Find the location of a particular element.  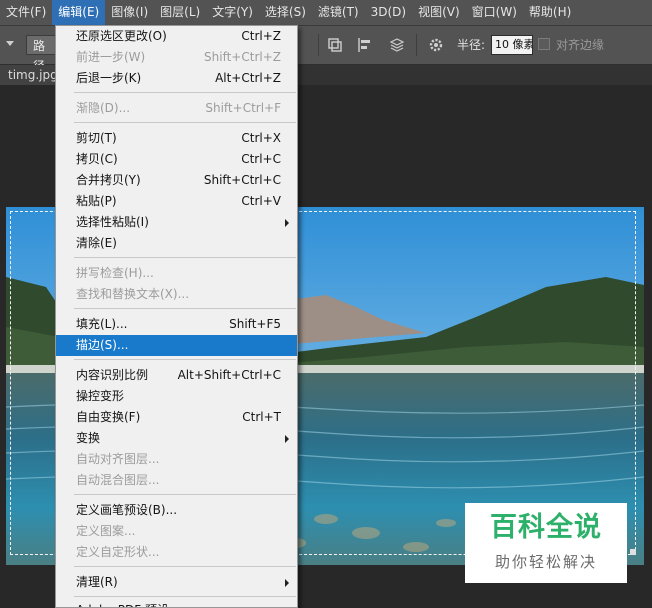

menu-window: 窗口(W) is located at coordinates (494, 12).